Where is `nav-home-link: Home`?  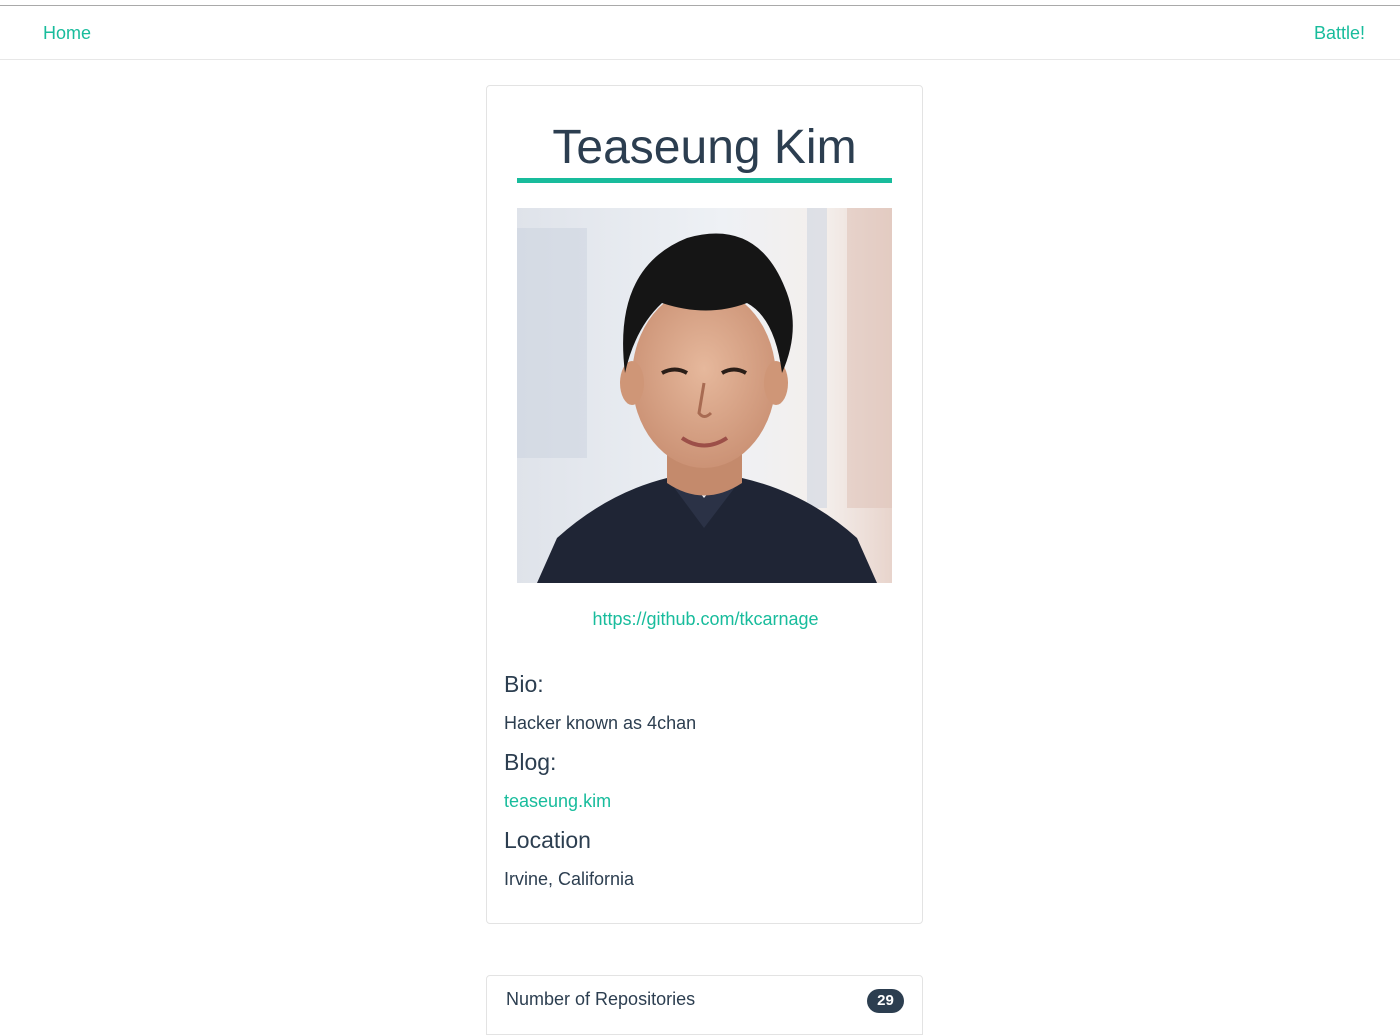
nav-home-link: Home is located at coordinates (67, 33).